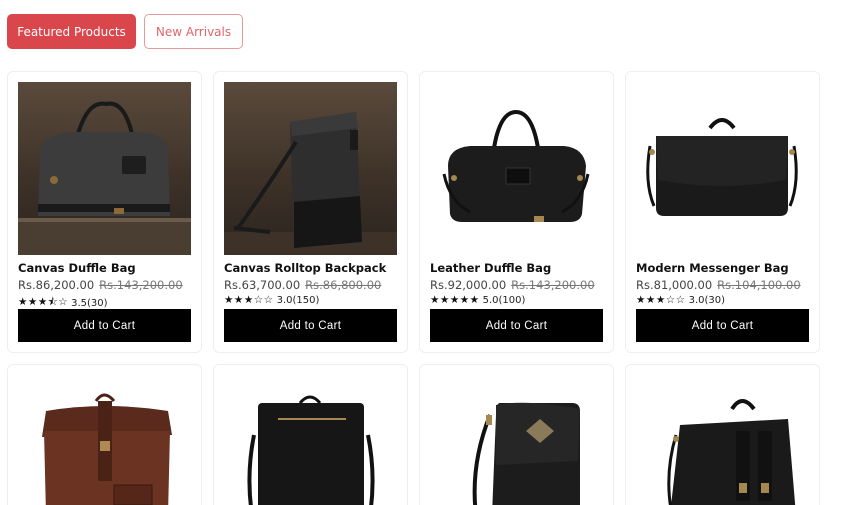 This screenshot has height=505, width=861. I want to click on product-tabs: Featured Products New Arrivals, so click(125, 31).